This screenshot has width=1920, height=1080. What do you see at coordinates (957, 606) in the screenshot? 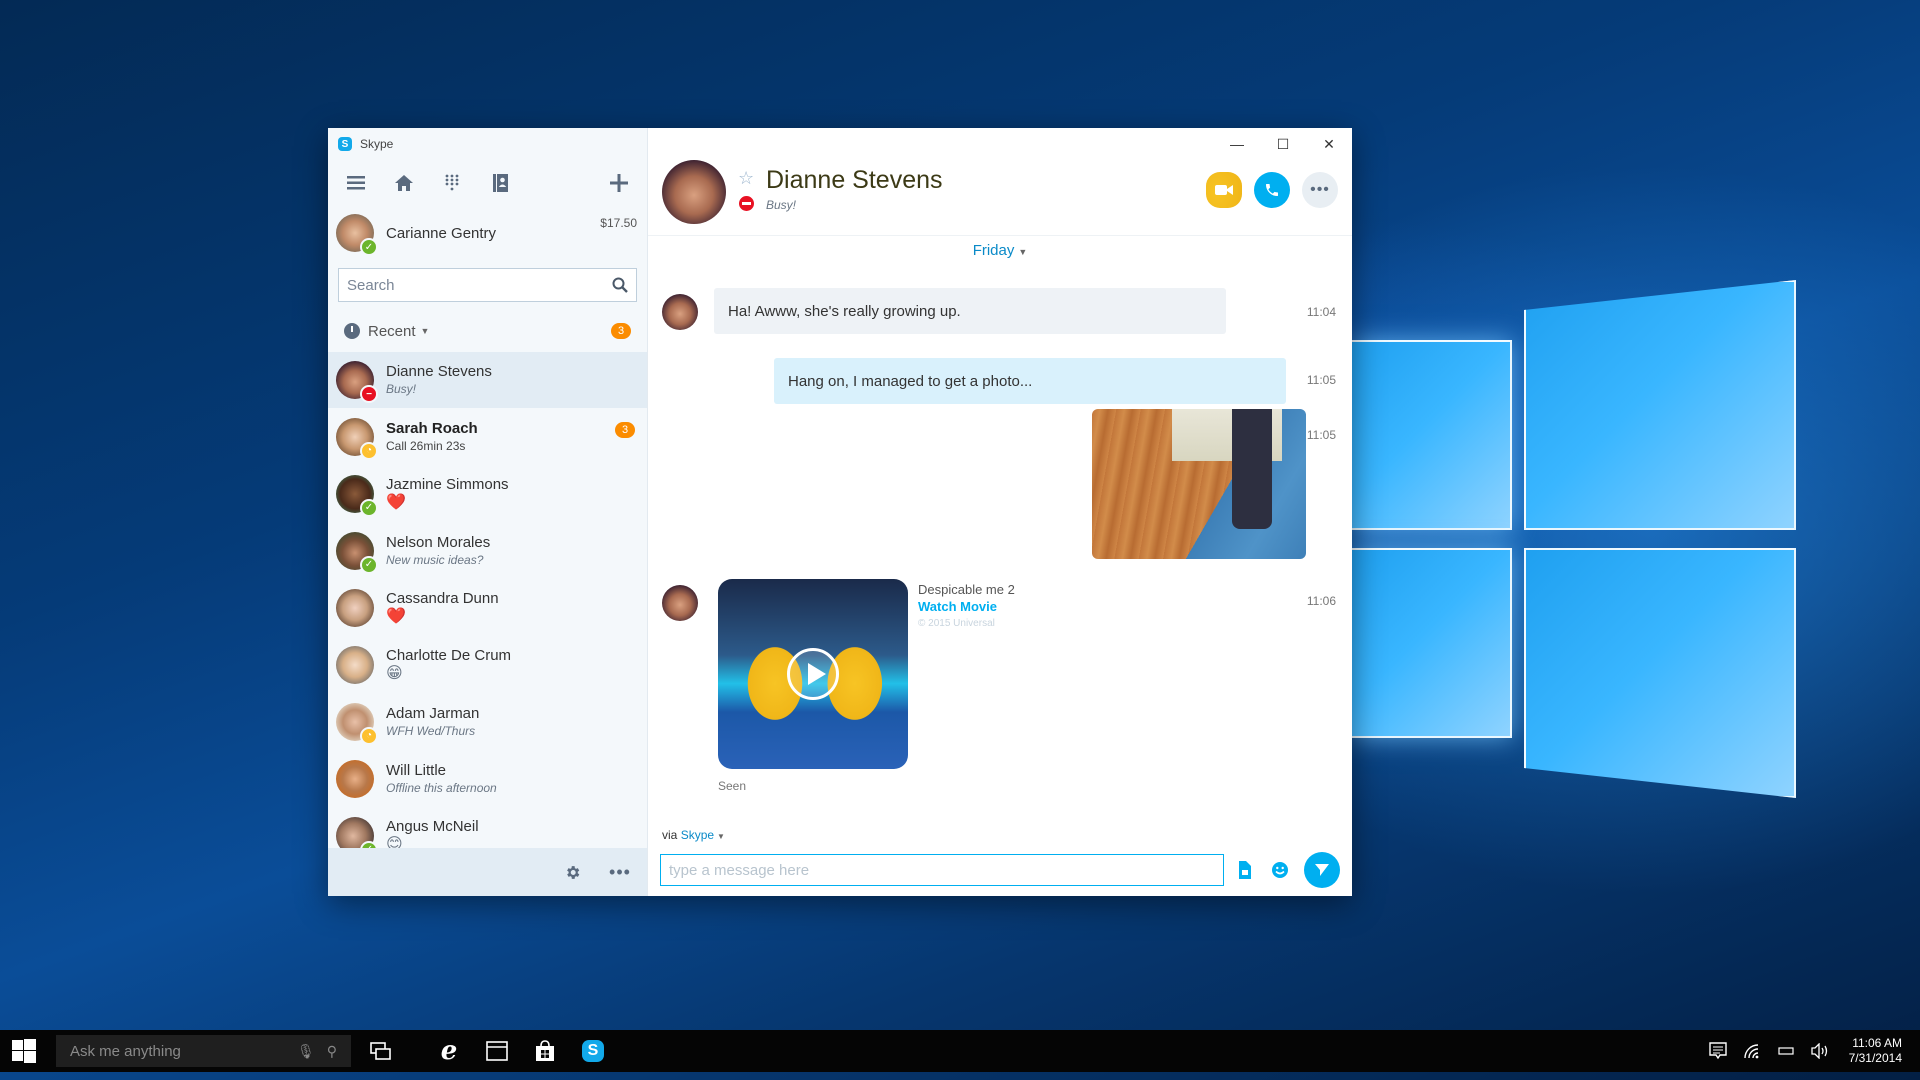
I see `watch-movie-link: Watch Movie` at bounding box center [957, 606].